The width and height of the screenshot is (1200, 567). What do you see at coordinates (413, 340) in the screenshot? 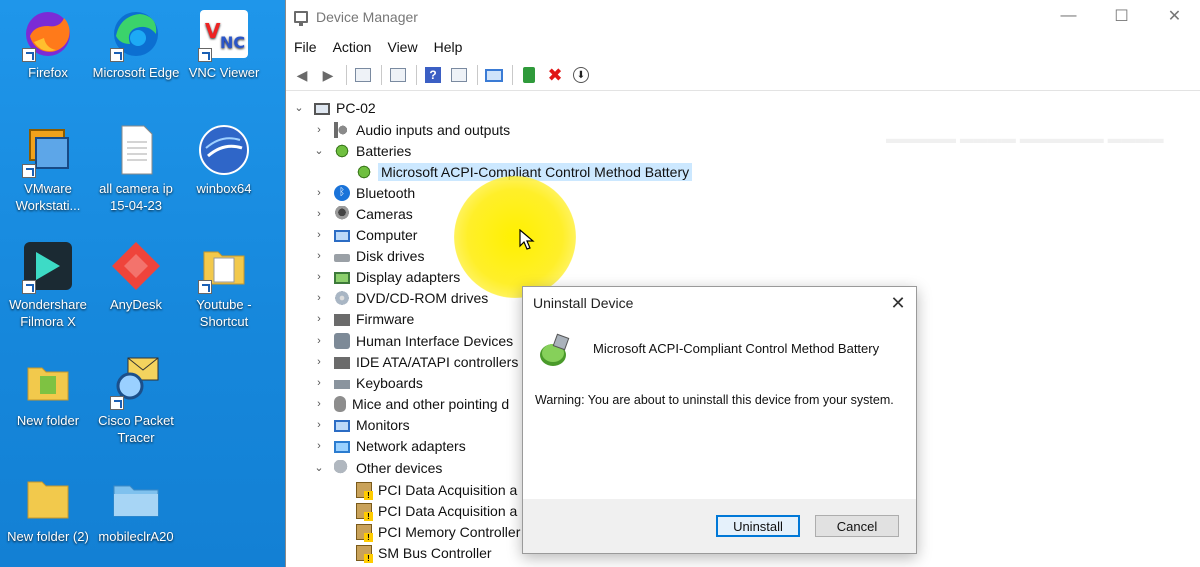
I see `tree-item-hid: › Human Interface Devices` at bounding box center [413, 340].